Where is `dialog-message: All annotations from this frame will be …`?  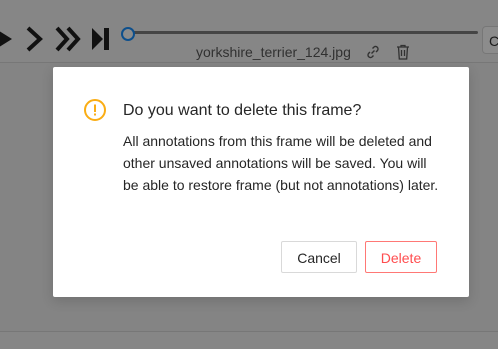 dialog-message: All annotations from this frame will be … is located at coordinates (281, 163).